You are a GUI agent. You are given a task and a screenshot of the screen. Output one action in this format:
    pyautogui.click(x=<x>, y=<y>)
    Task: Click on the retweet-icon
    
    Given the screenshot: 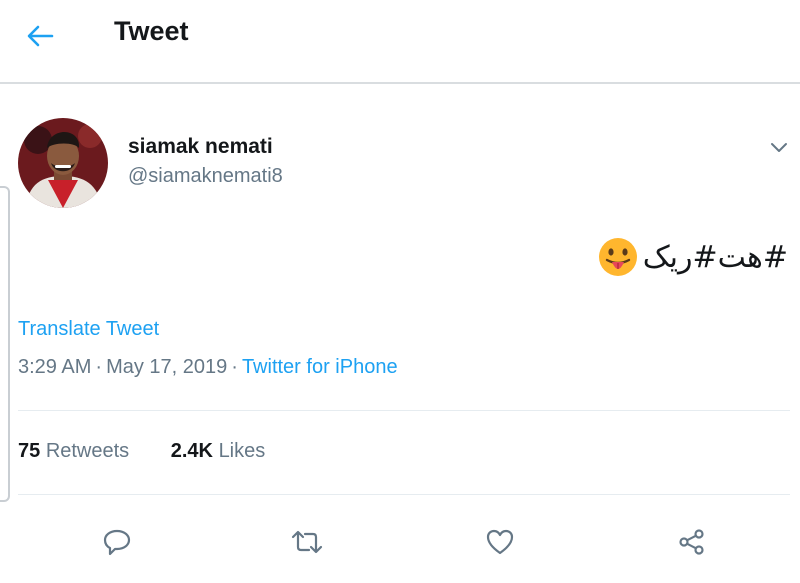 What is the action you would take?
    pyautogui.click(x=307, y=542)
    